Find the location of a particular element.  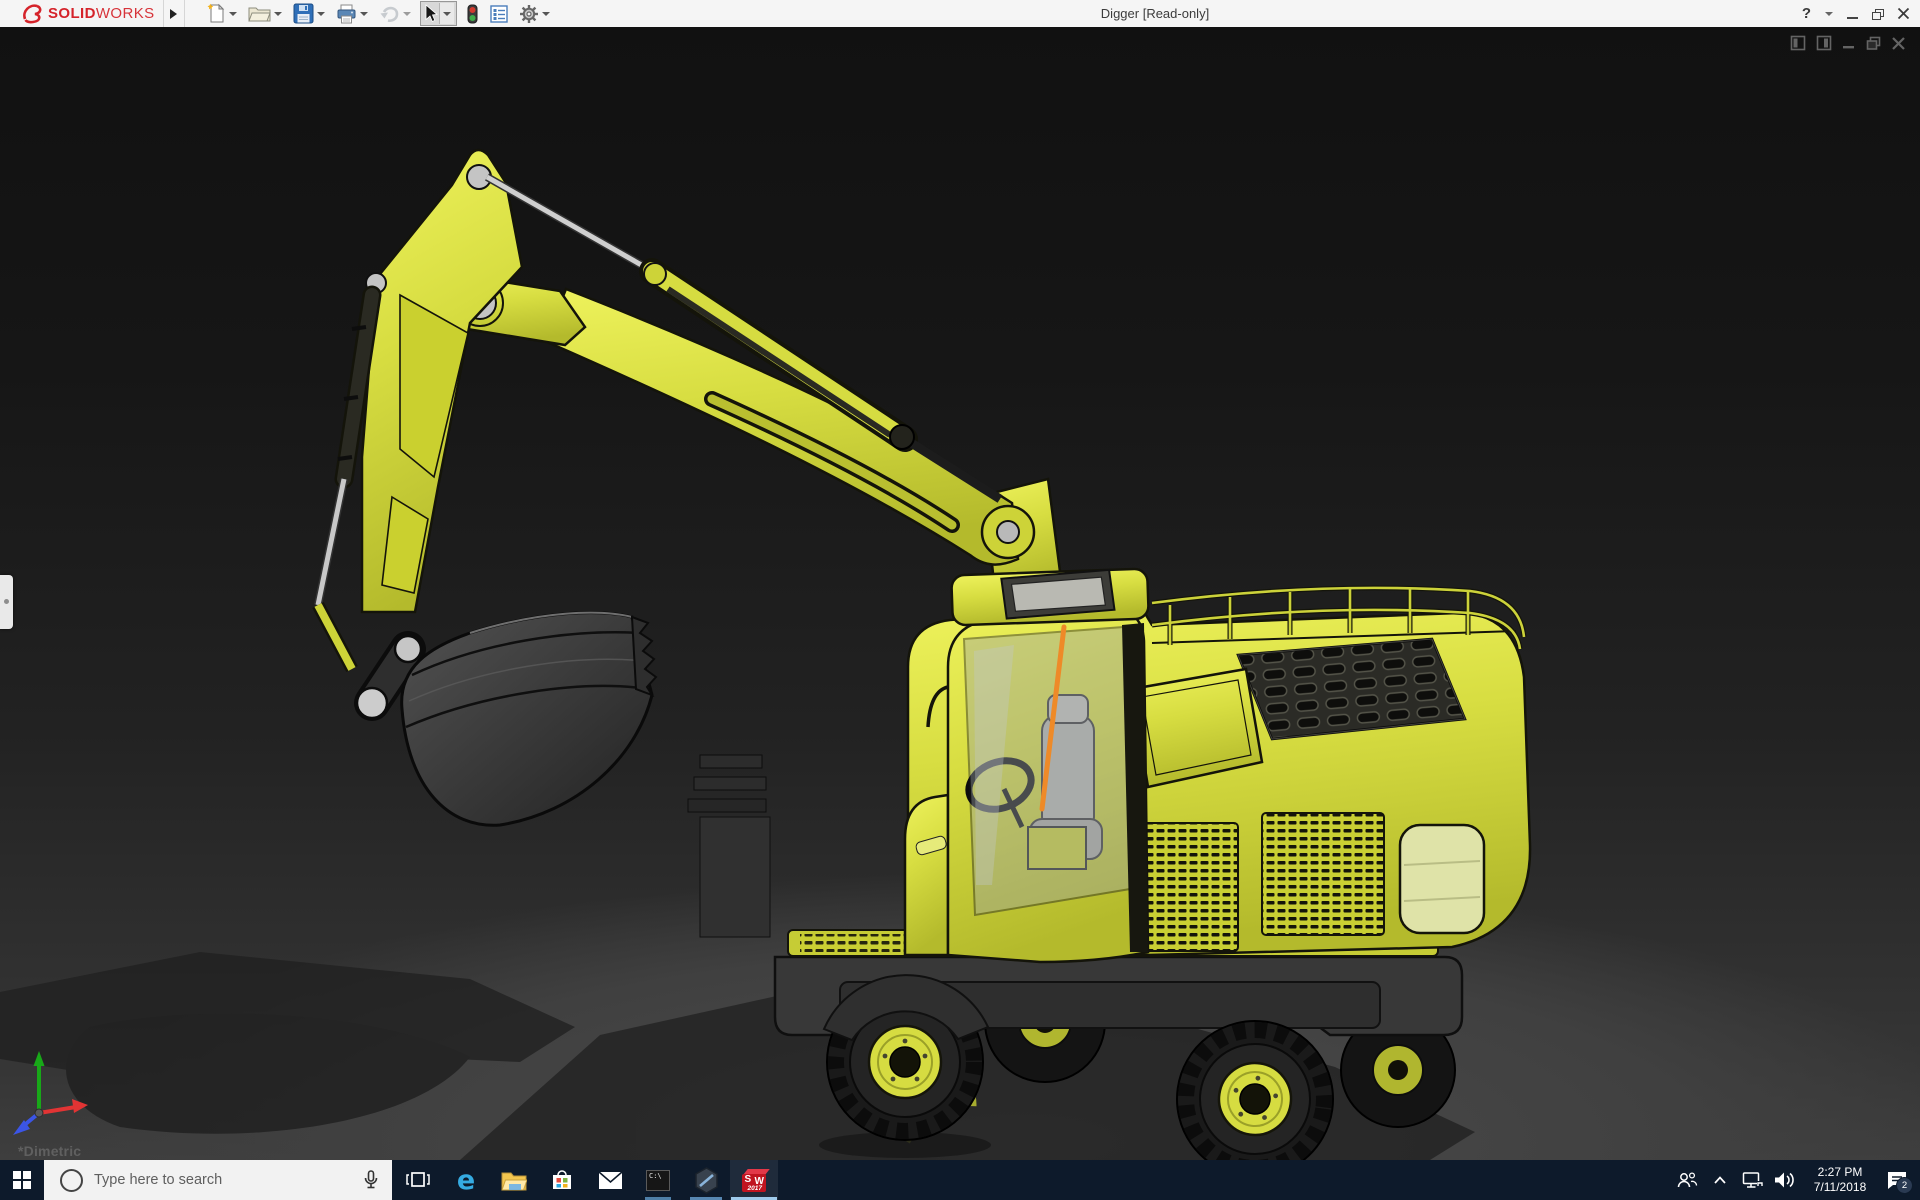

system-tray: 2:27 PM 7/11/2018 2 is located at coordinates (1797, 1180).